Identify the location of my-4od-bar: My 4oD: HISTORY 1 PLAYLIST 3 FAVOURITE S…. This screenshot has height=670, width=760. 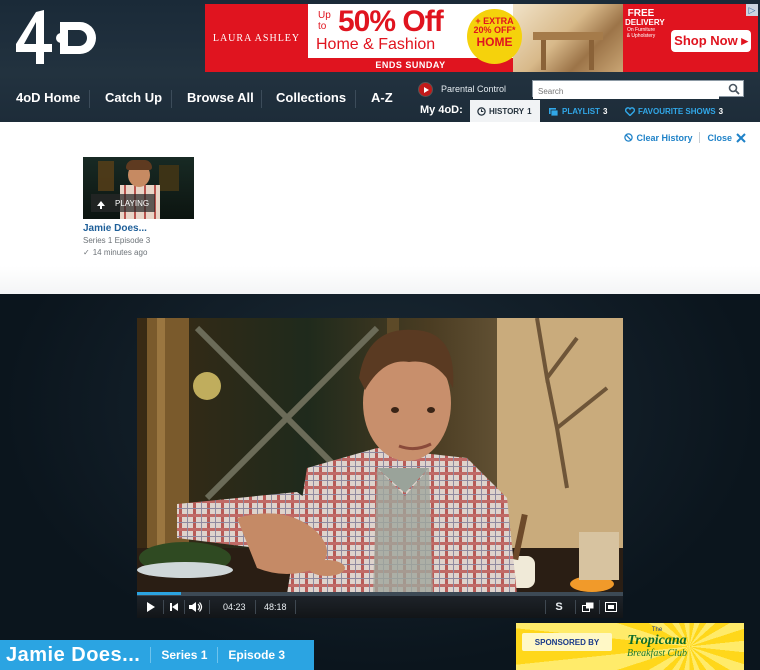
(585, 111).